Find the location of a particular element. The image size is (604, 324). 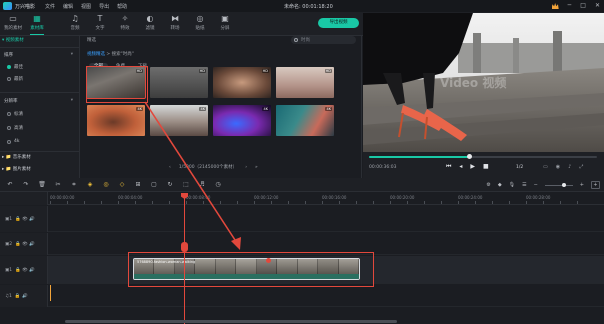

timeline-scrollbar is located at coordinates (231, 321).